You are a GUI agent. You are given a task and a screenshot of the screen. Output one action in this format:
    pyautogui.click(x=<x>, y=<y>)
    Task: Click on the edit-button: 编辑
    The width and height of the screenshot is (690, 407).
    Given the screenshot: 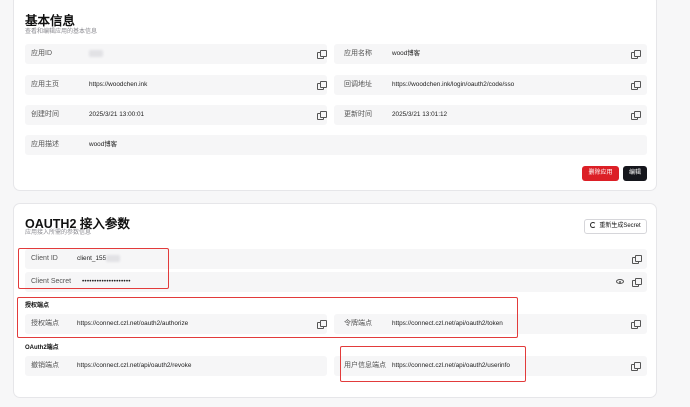 What is the action you would take?
    pyautogui.click(x=635, y=173)
    